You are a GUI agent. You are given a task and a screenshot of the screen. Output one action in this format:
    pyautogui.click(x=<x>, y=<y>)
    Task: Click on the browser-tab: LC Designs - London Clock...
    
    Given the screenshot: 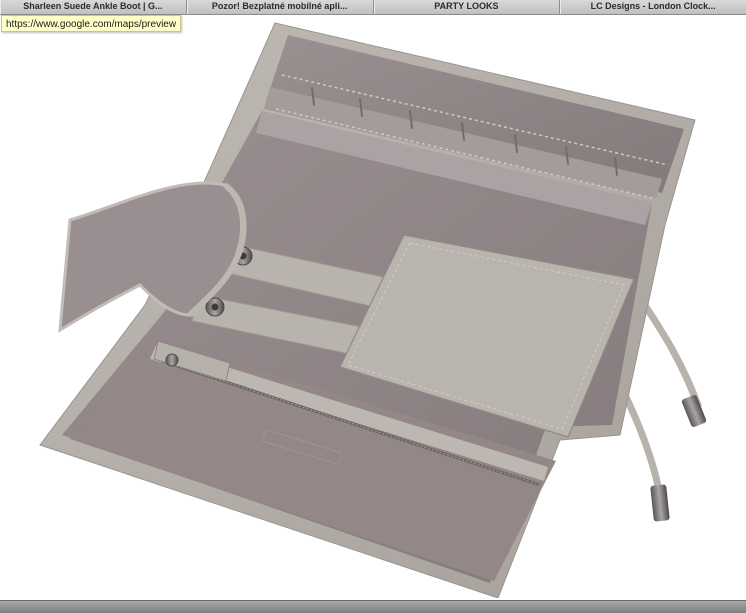 What is the action you would take?
    pyautogui.click(x=653, y=7)
    